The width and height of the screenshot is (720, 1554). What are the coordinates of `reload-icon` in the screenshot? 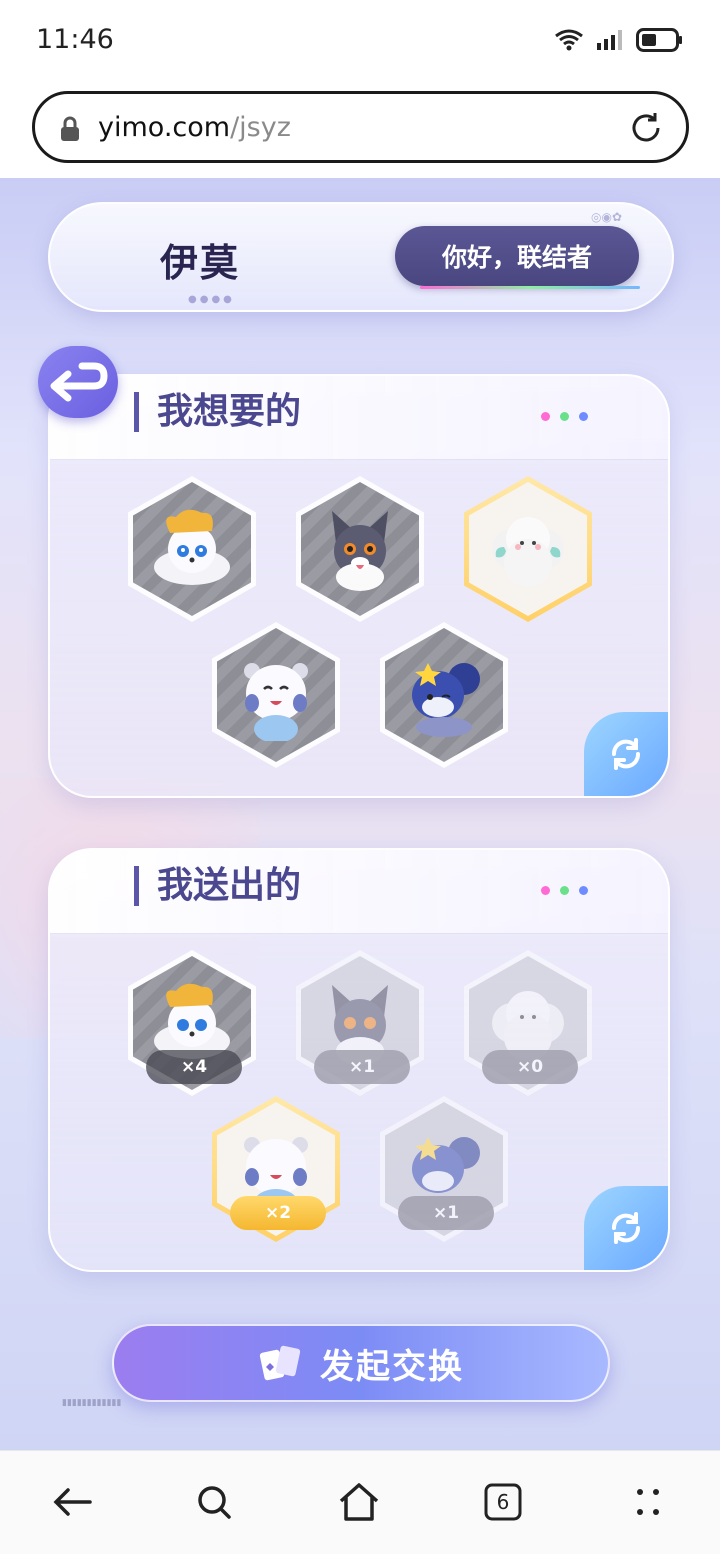 It's located at (646, 128).